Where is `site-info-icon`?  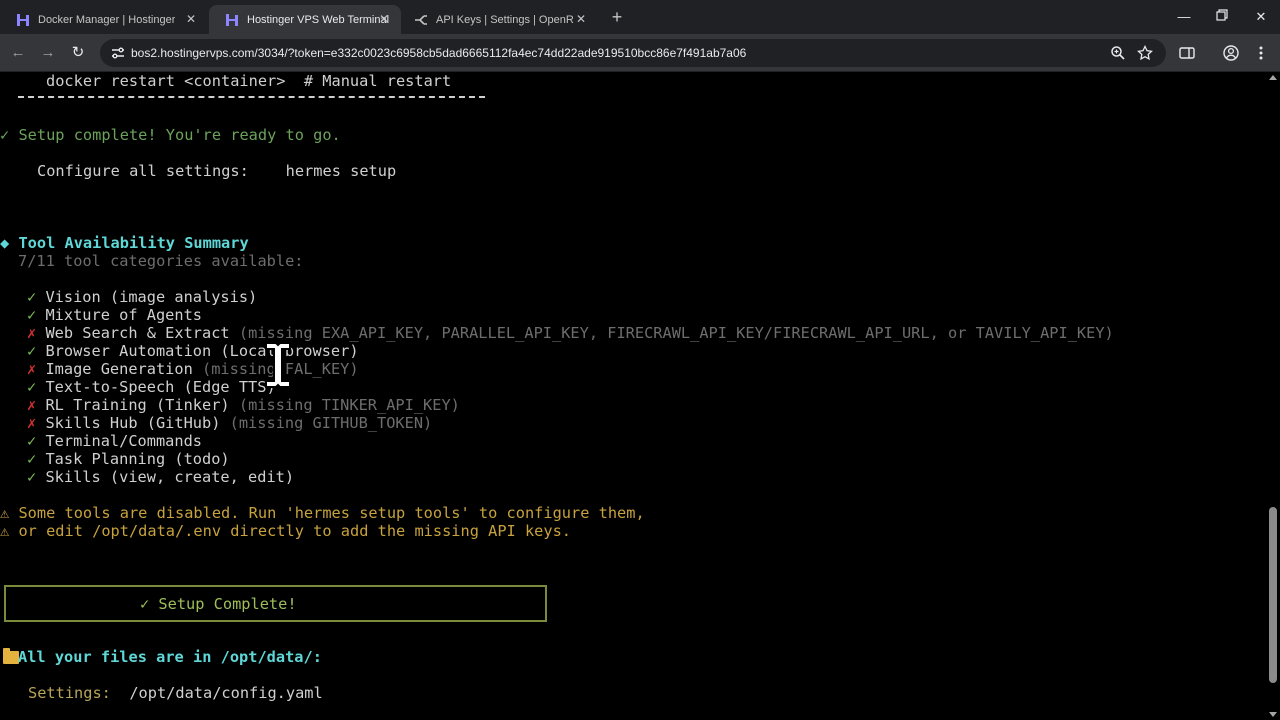 site-info-icon is located at coordinates (118, 53).